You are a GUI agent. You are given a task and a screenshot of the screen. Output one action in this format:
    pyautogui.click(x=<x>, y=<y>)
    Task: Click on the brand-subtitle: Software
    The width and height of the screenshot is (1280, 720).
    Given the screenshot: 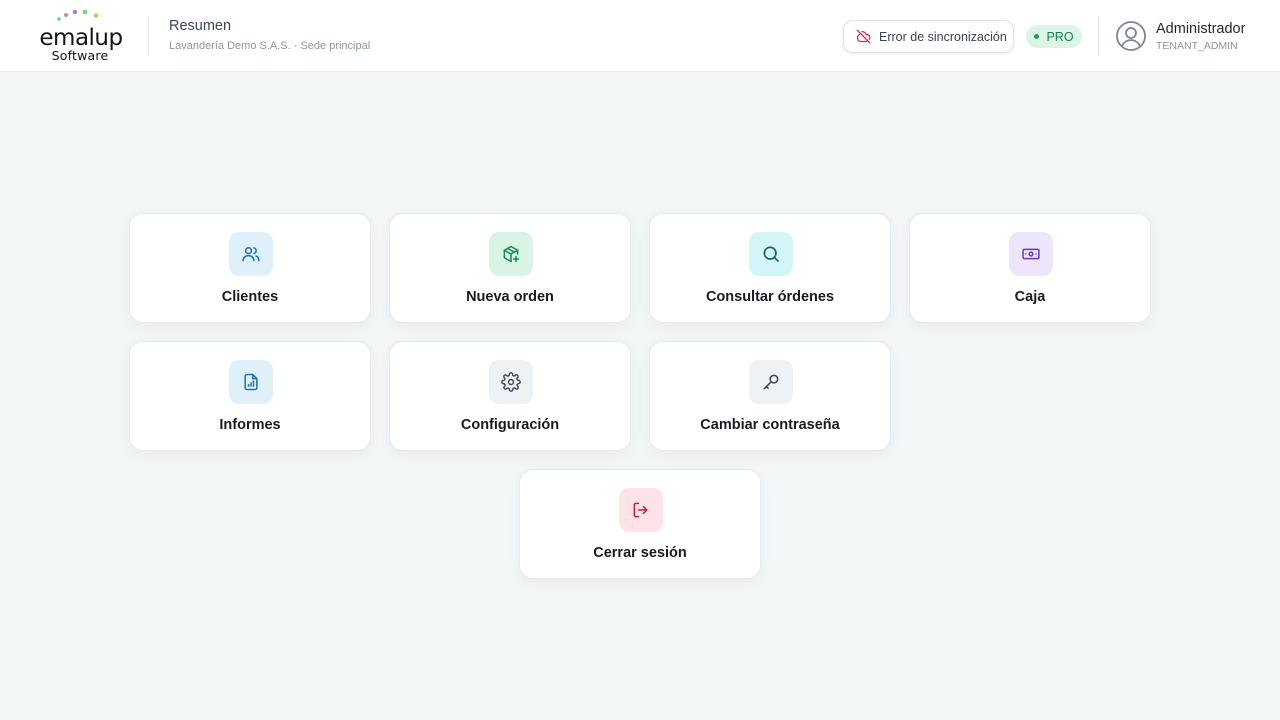 What is the action you would take?
    pyautogui.click(x=80, y=55)
    